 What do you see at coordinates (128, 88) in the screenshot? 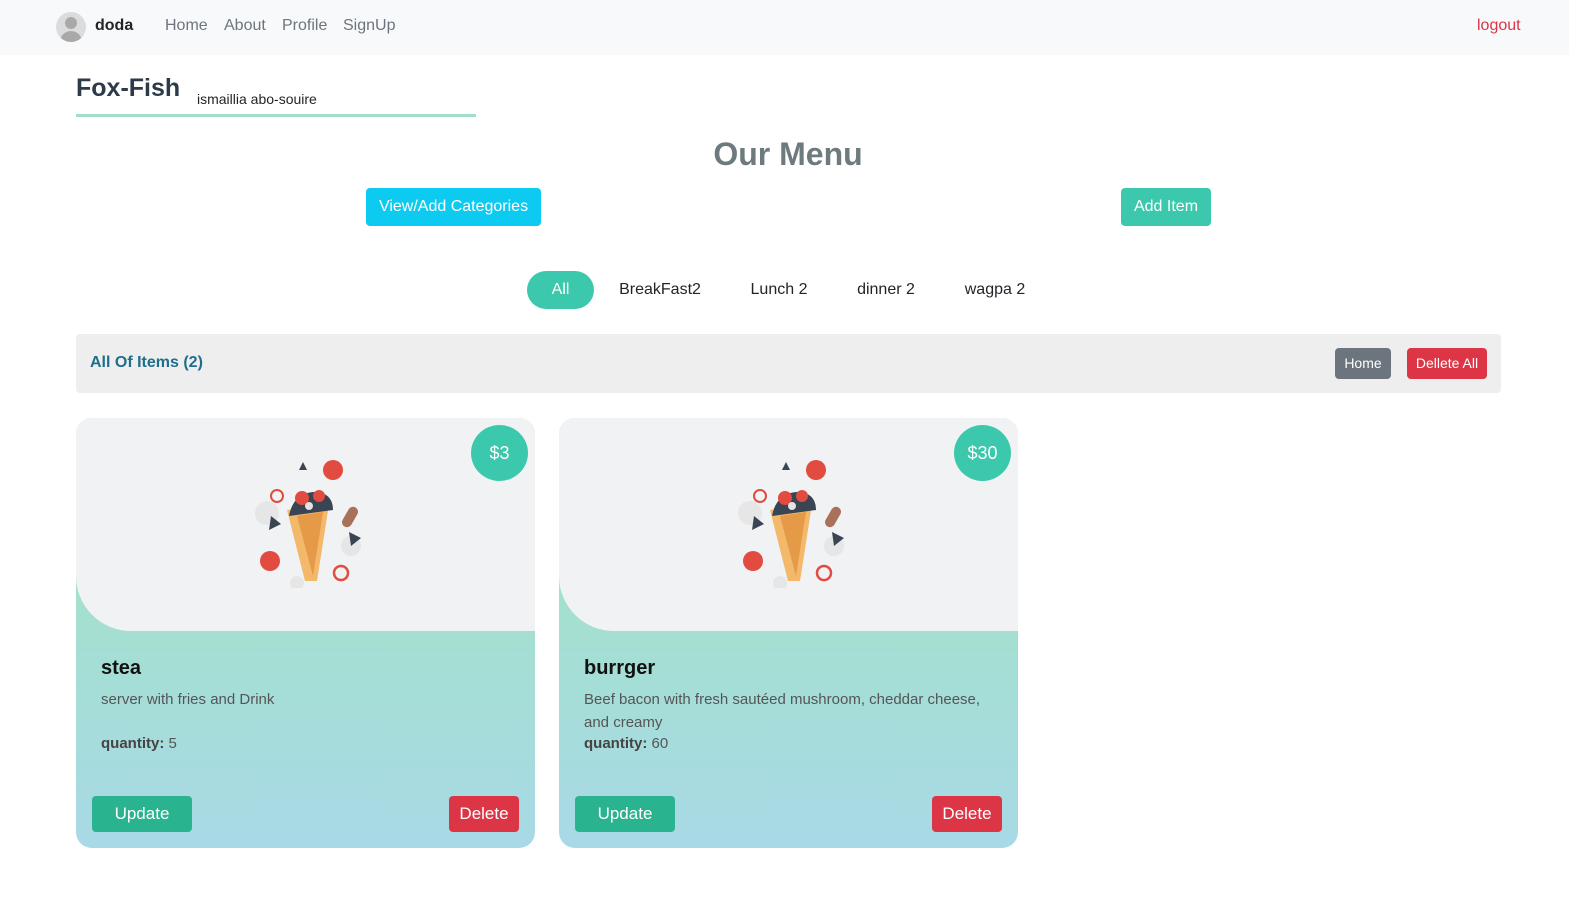
I see `restaurant-name: Fox-Fish` at bounding box center [128, 88].